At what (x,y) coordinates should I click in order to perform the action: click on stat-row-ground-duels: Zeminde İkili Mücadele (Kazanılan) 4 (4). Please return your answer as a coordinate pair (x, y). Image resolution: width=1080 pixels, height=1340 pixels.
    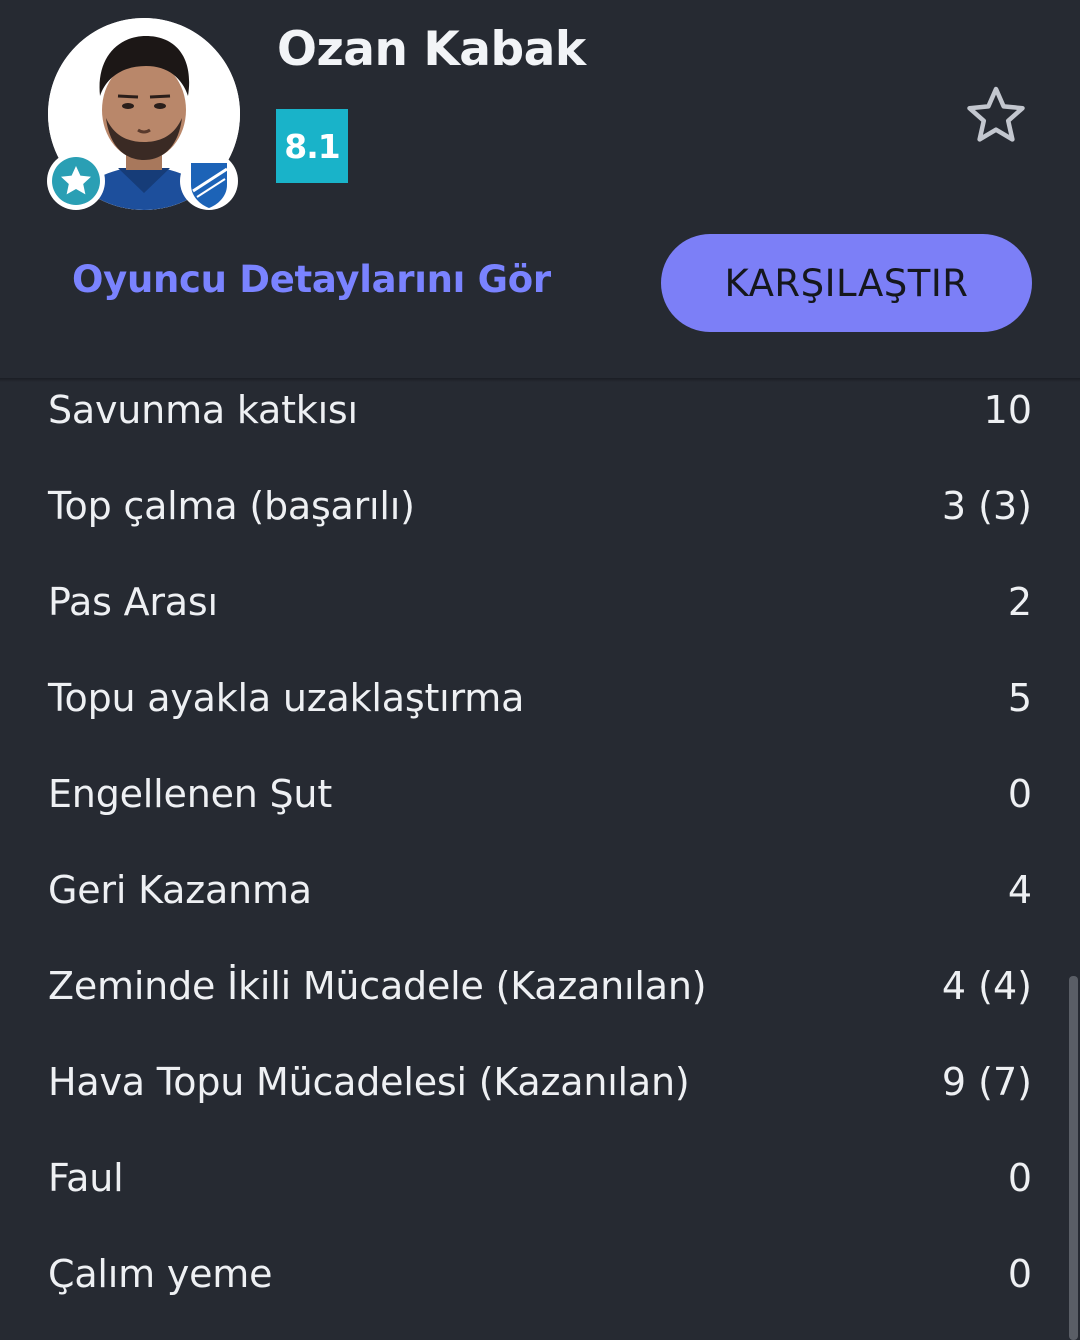
    Looking at the image, I should click on (540, 986).